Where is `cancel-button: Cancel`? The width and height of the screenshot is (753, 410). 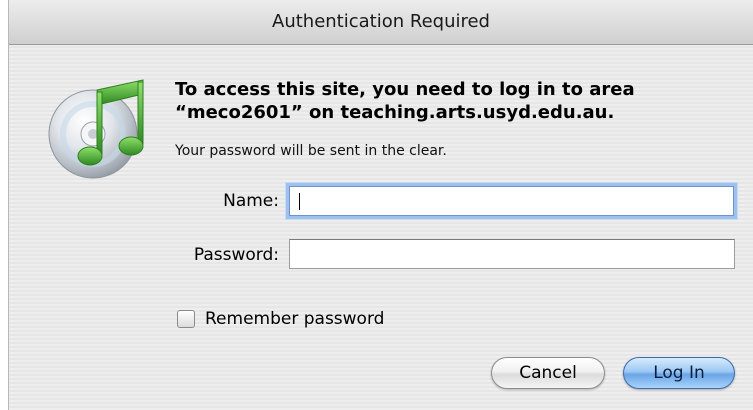 cancel-button: Cancel is located at coordinates (548, 373).